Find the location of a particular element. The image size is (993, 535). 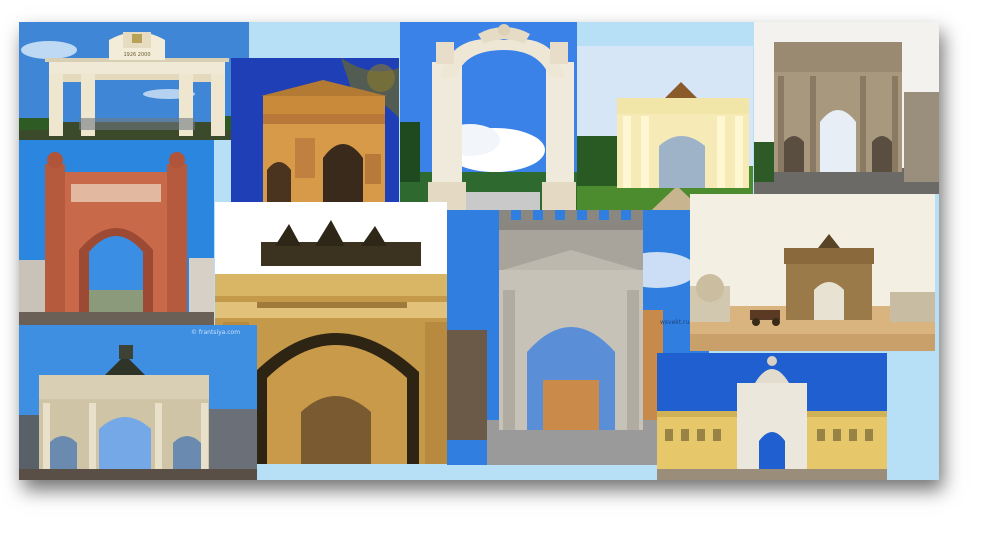

photo-arc-de-triomf-barcelona is located at coordinates (116, 232).